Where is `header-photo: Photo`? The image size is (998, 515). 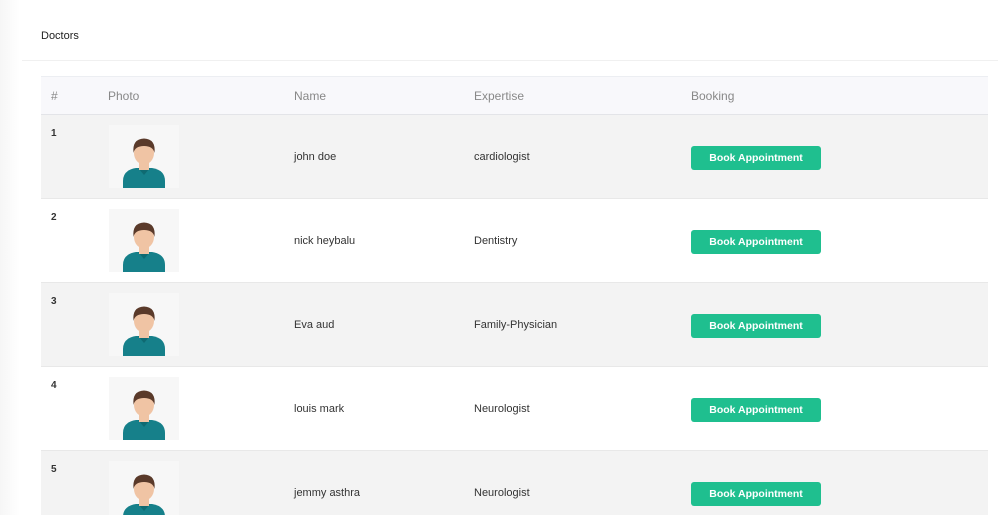 header-photo: Photo is located at coordinates (124, 96).